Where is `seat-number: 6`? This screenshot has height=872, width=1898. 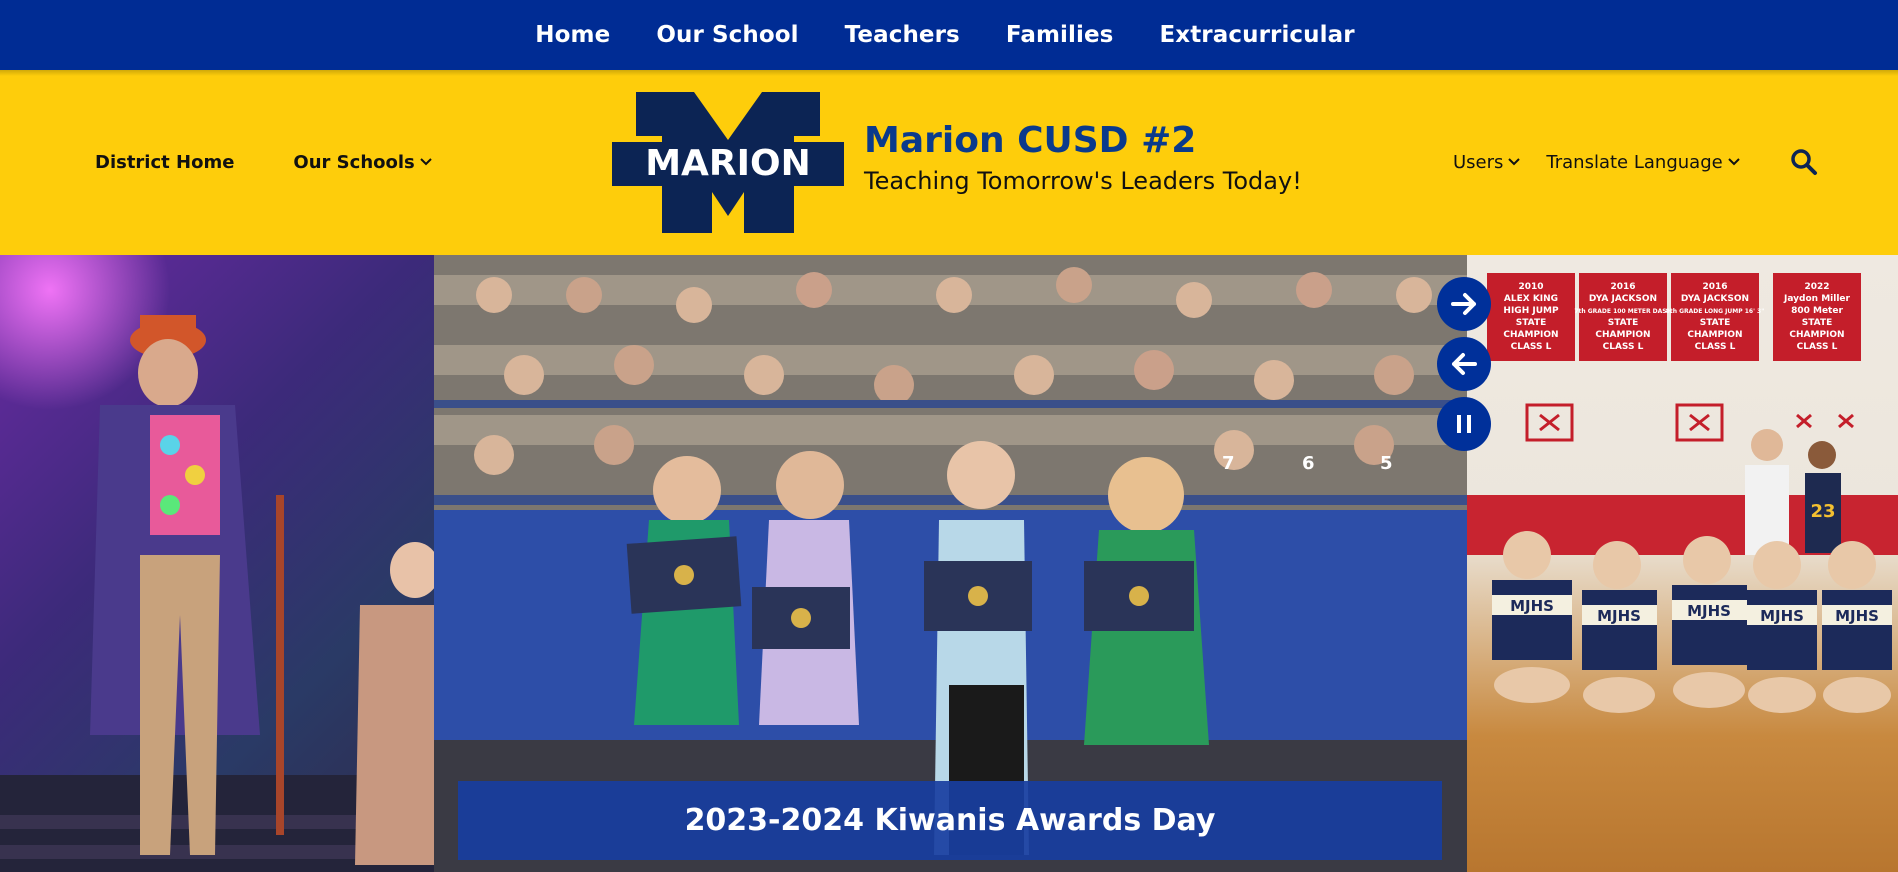 seat-number: 6 is located at coordinates (1308, 463).